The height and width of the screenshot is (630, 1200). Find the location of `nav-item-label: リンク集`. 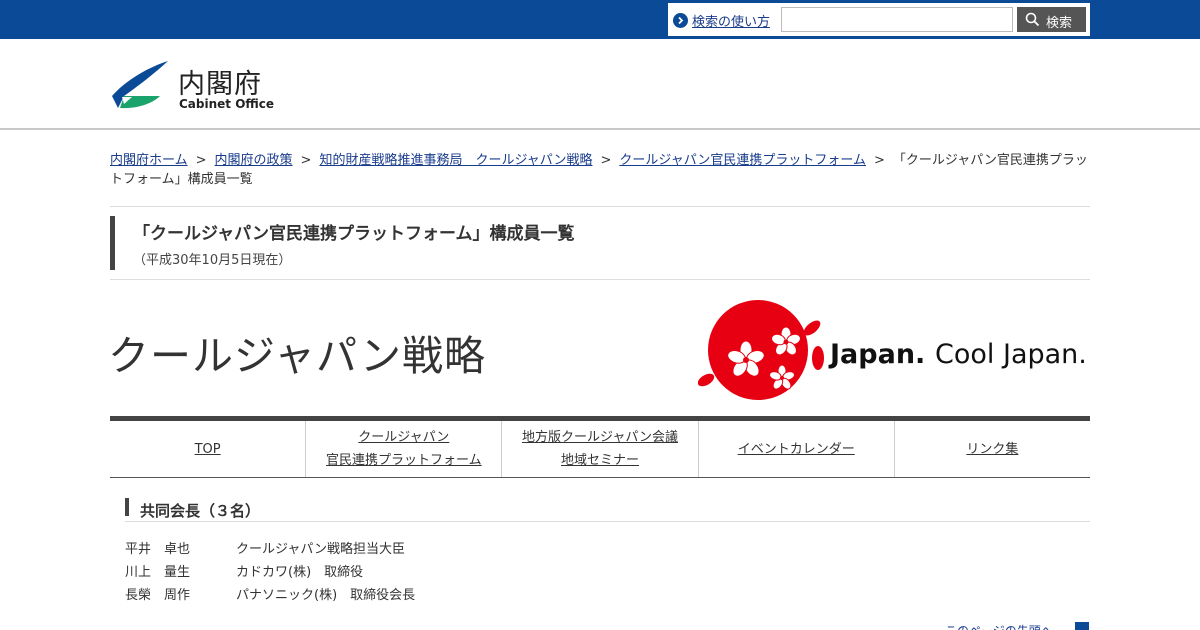

nav-item-label: リンク集 is located at coordinates (992, 449).